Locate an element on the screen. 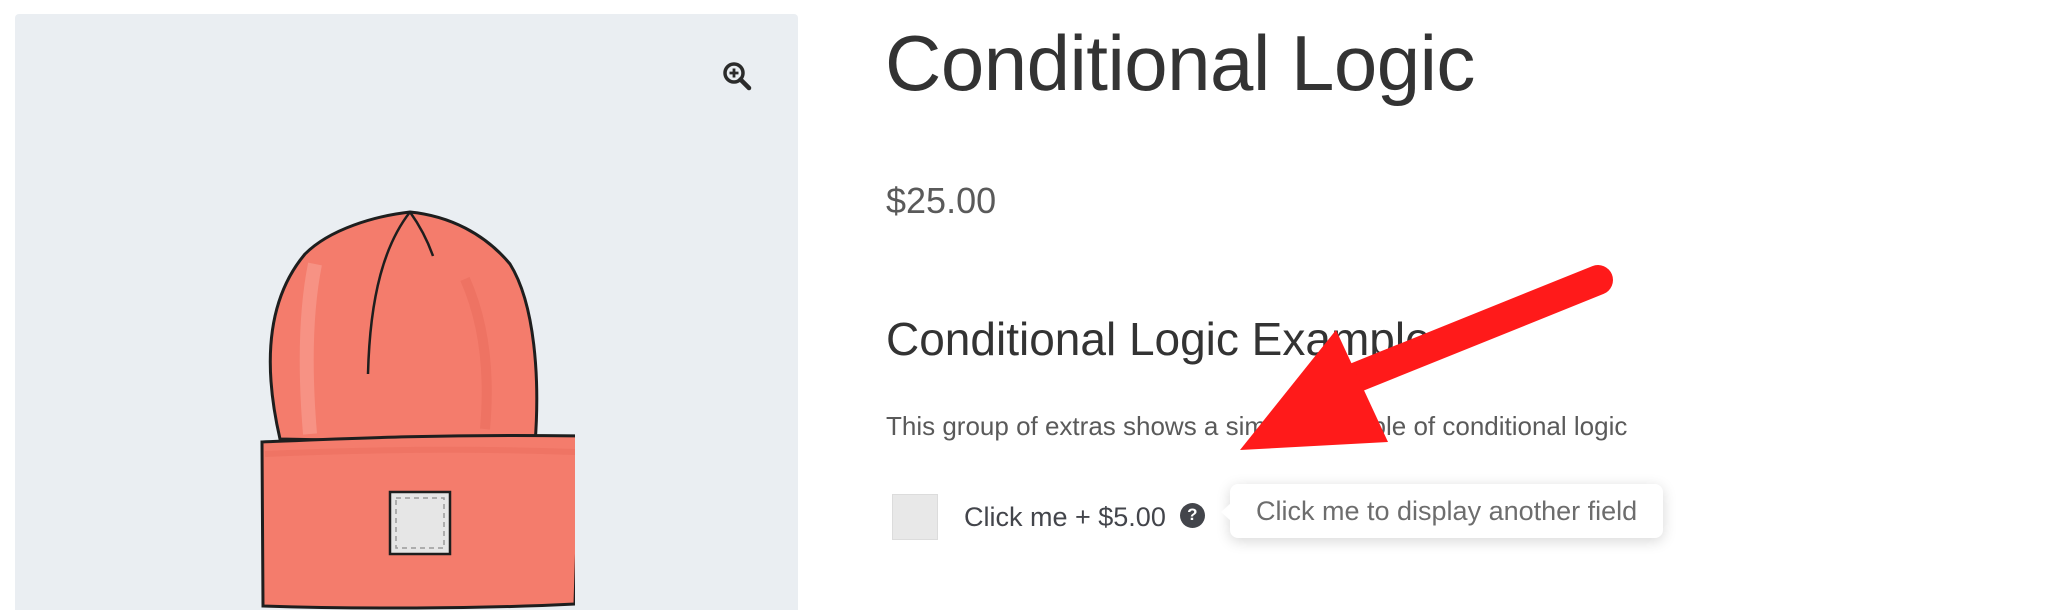 The width and height of the screenshot is (2048, 610). zoom-button is located at coordinates (737, 76).